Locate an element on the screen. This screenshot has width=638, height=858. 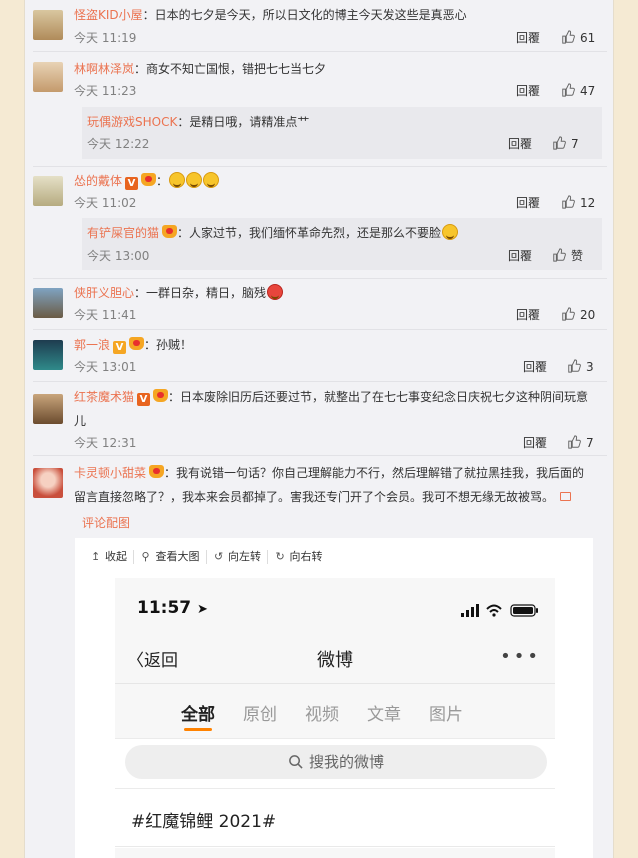
username-link: 有铲屎官的猫 is located at coordinates (123, 233).